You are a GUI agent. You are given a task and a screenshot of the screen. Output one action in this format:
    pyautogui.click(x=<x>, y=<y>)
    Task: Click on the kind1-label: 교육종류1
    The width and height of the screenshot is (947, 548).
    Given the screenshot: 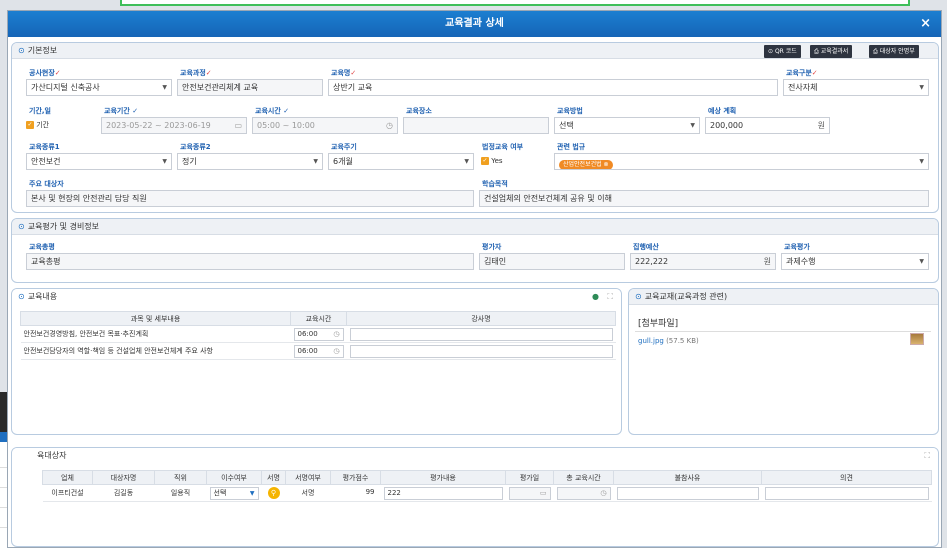 What is the action you would take?
    pyautogui.click(x=44, y=147)
    